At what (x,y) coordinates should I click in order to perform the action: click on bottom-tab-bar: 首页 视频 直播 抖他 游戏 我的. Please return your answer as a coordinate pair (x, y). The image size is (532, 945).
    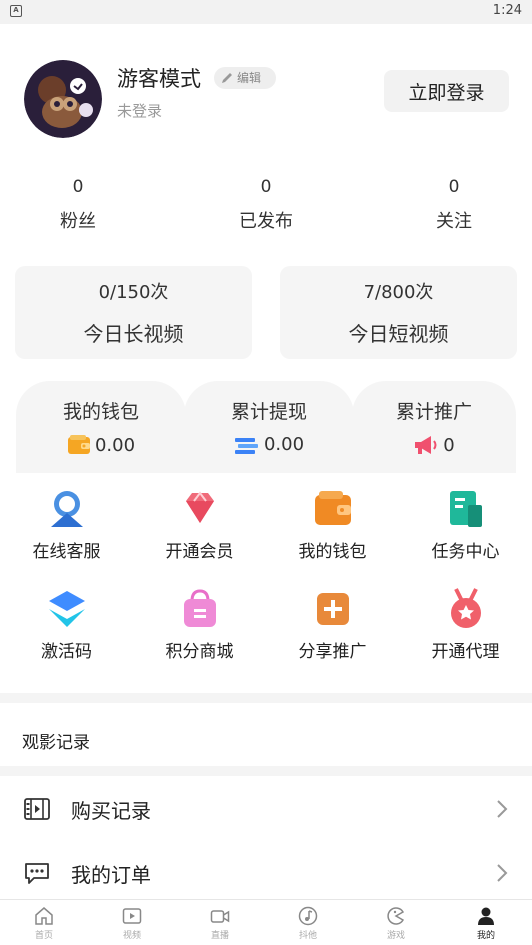
    Looking at the image, I should click on (266, 922).